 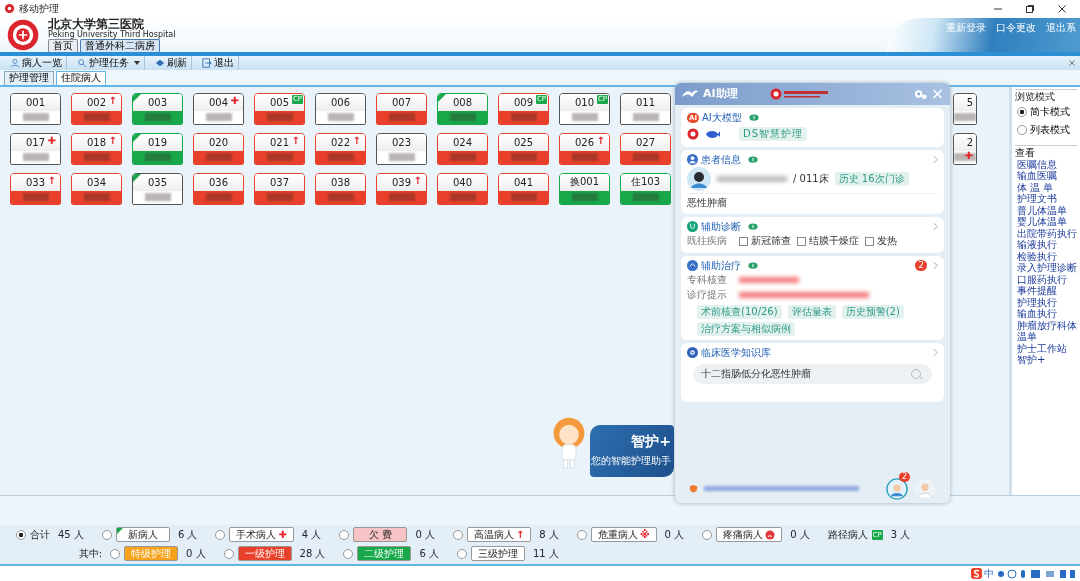 I want to click on bed-card: 001, so click(x=35, y=108).